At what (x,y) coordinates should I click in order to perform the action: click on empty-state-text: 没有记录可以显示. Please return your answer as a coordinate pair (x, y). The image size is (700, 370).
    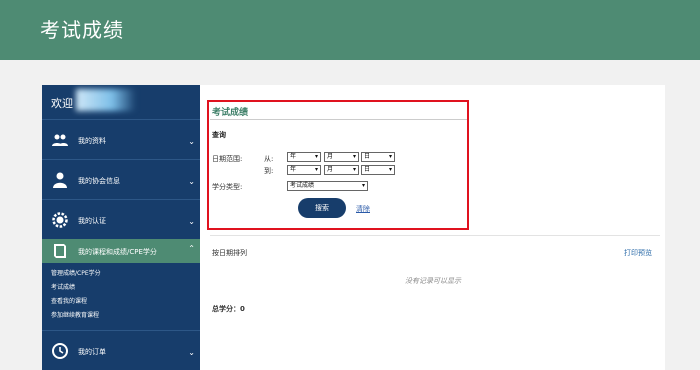
    Looking at the image, I should click on (433, 281).